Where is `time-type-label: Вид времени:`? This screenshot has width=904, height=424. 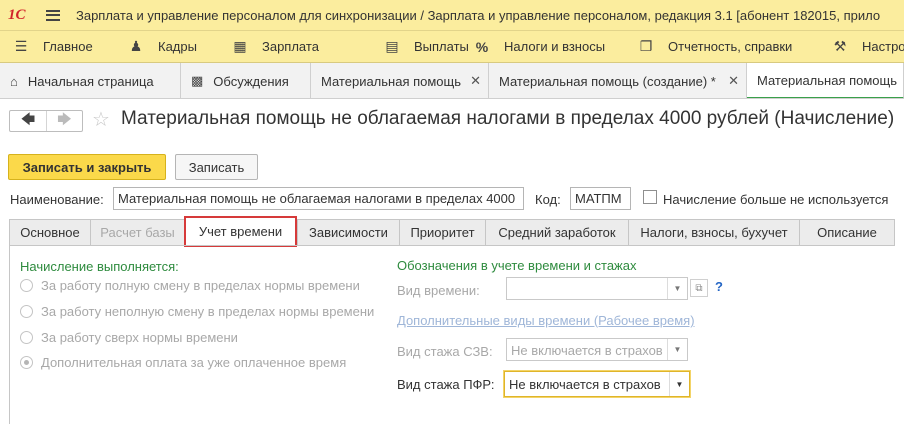 time-type-label: Вид времени: is located at coordinates (438, 290).